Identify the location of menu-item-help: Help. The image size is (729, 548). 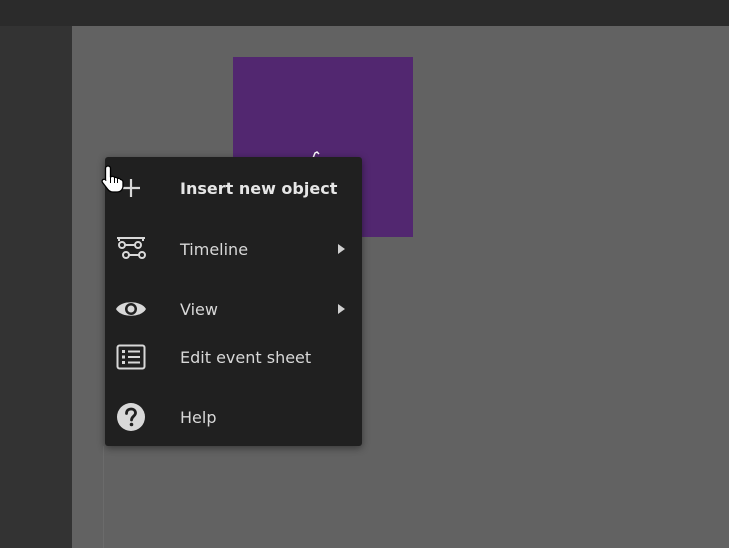
(233, 417).